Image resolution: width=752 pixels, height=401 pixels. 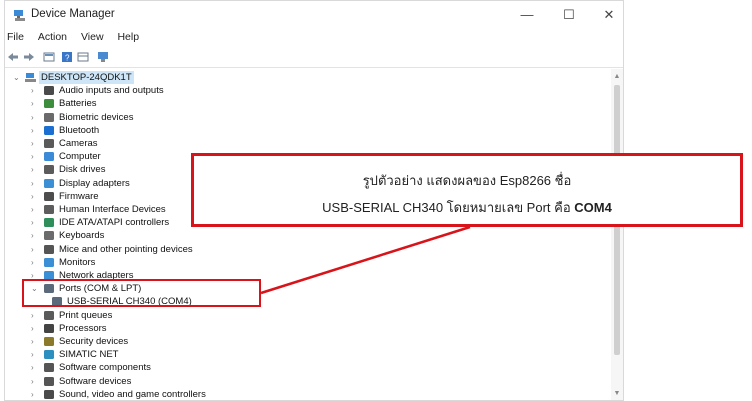 I want to click on tree-item-label: Mice and other pointing devices, so click(x=126, y=249).